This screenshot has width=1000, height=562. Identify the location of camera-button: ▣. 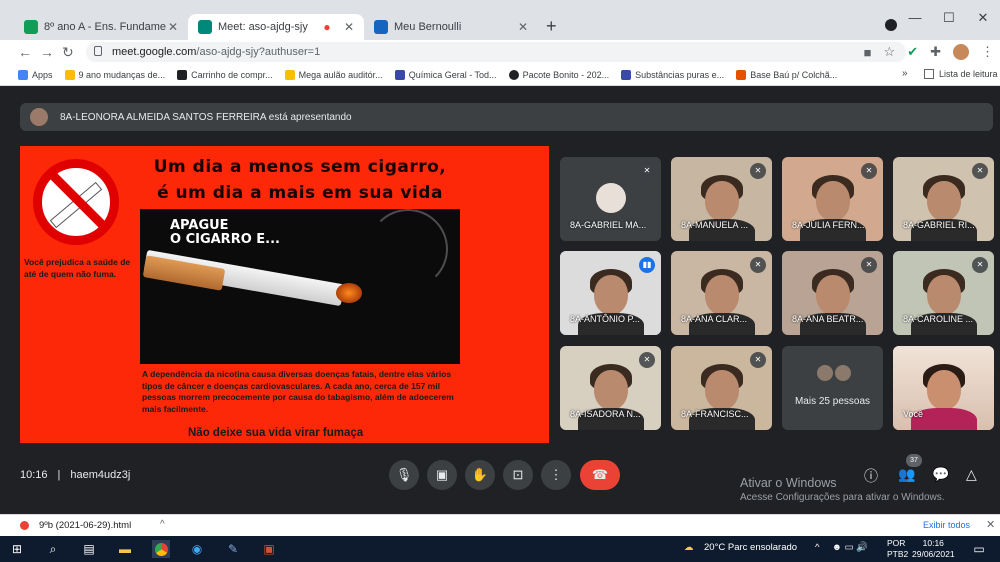
(442, 475).